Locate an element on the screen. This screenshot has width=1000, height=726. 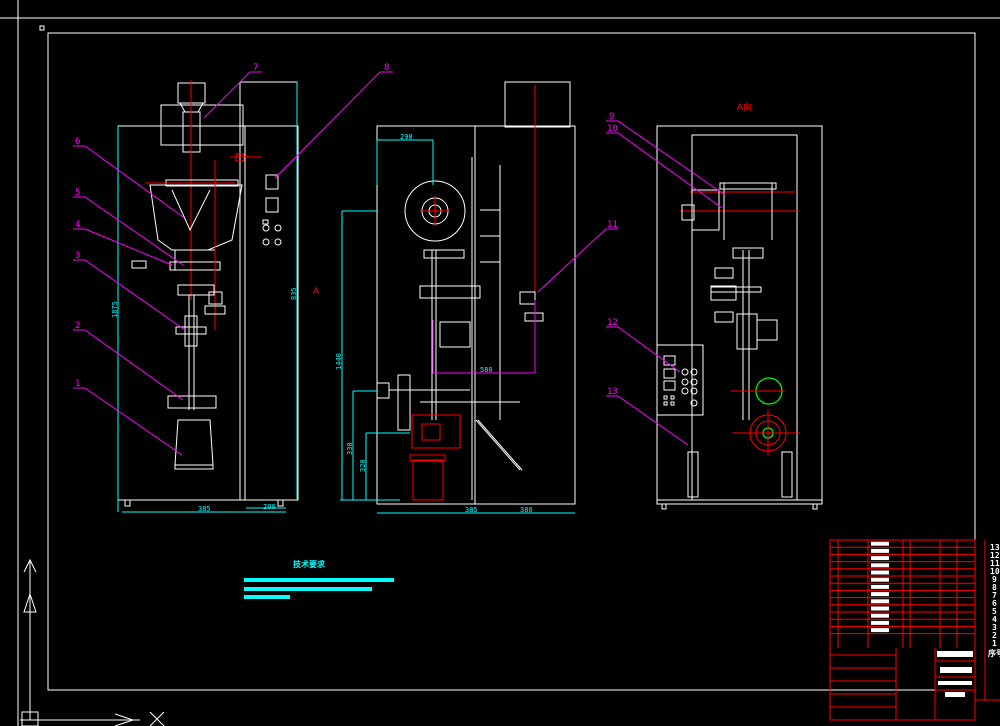
part-label-1: 1 is located at coordinates (77, 384).